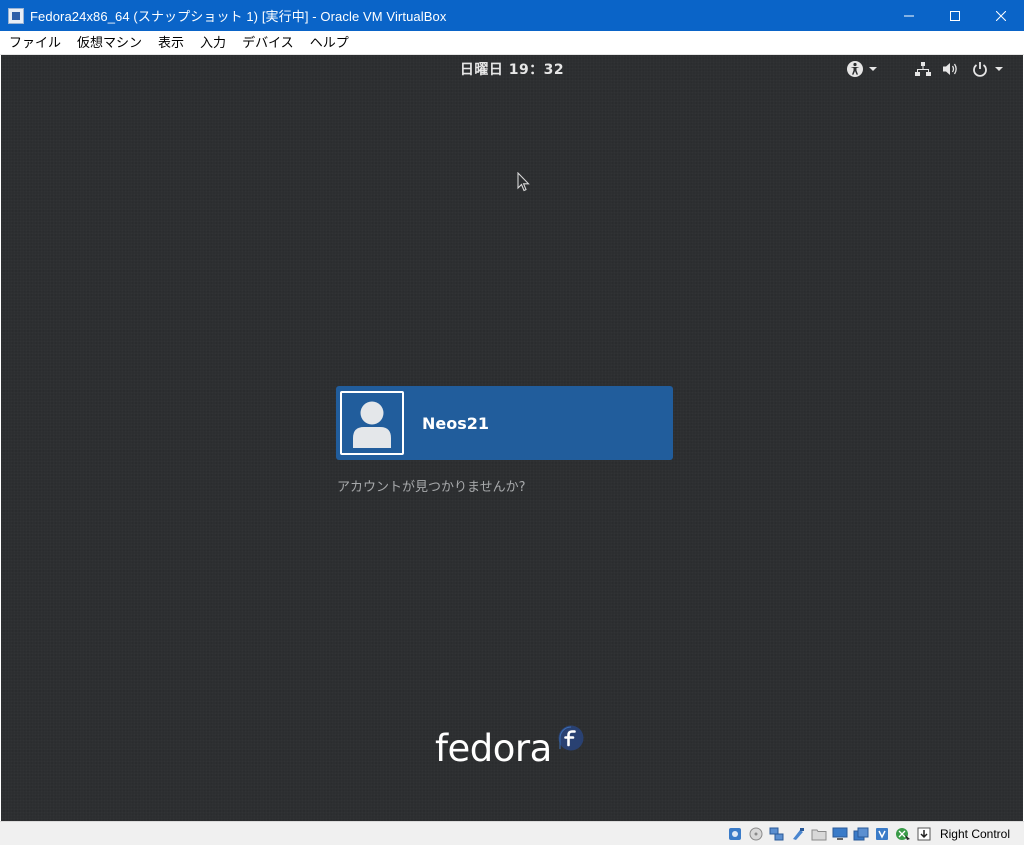 This screenshot has height=845, width=1024. I want to click on menu-view: 表示, so click(171, 43).